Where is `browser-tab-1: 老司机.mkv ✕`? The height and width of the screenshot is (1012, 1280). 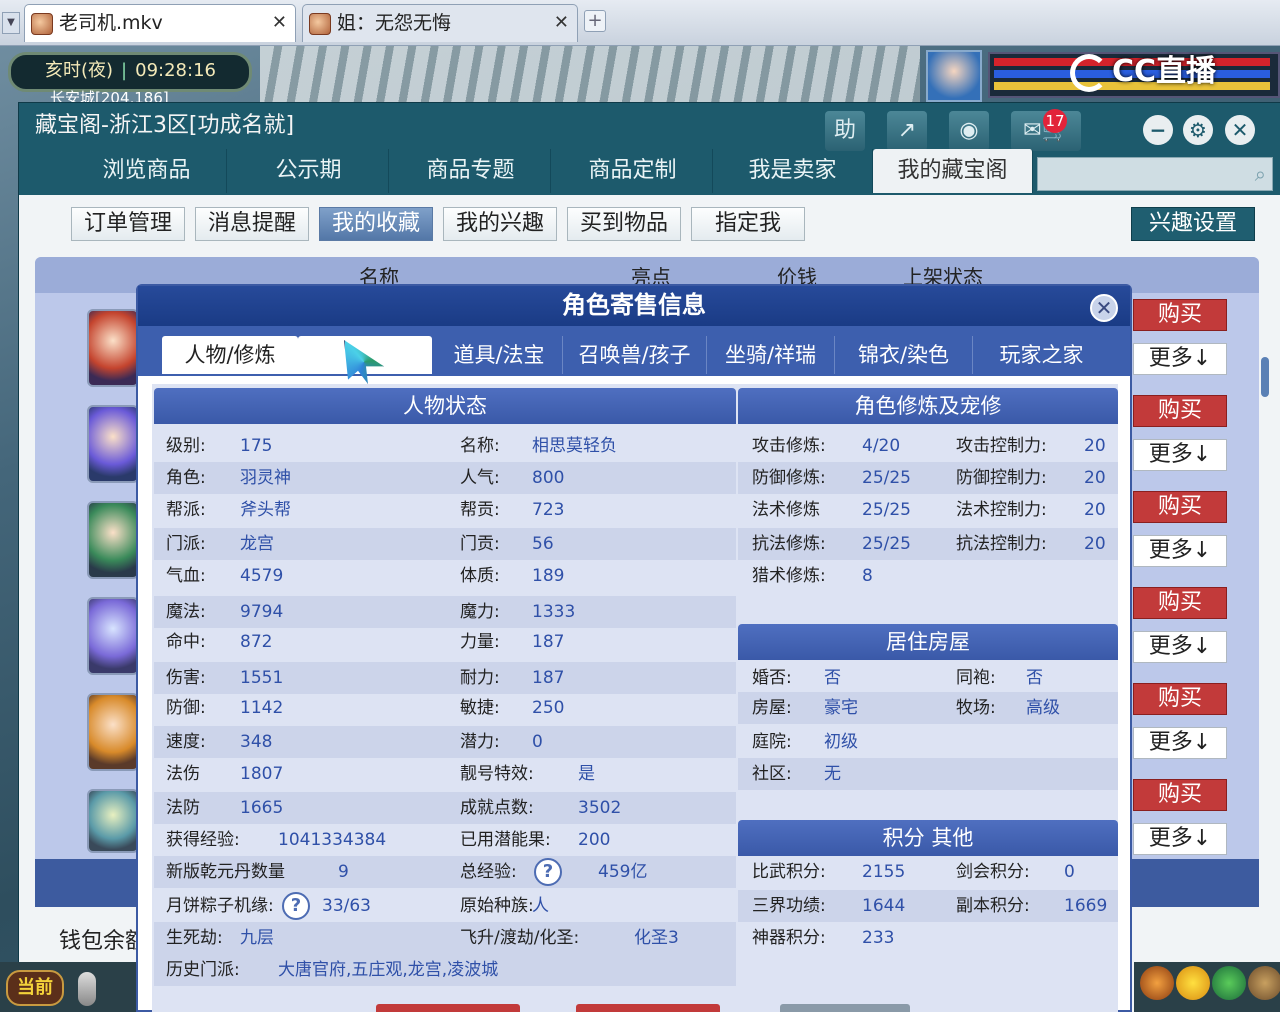
browser-tab-1: 老司机.mkv ✕ is located at coordinates (160, 23).